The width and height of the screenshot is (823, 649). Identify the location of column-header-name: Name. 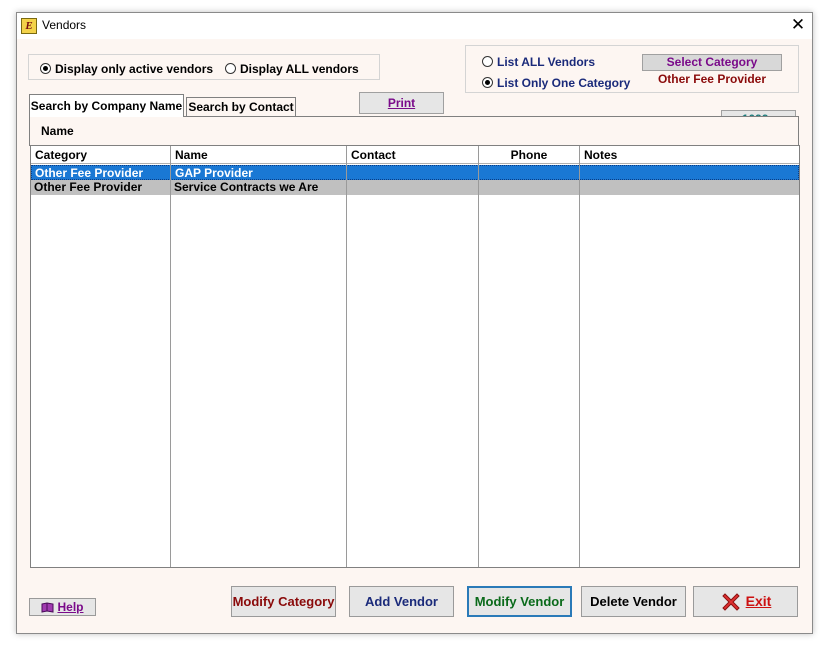
(258, 155).